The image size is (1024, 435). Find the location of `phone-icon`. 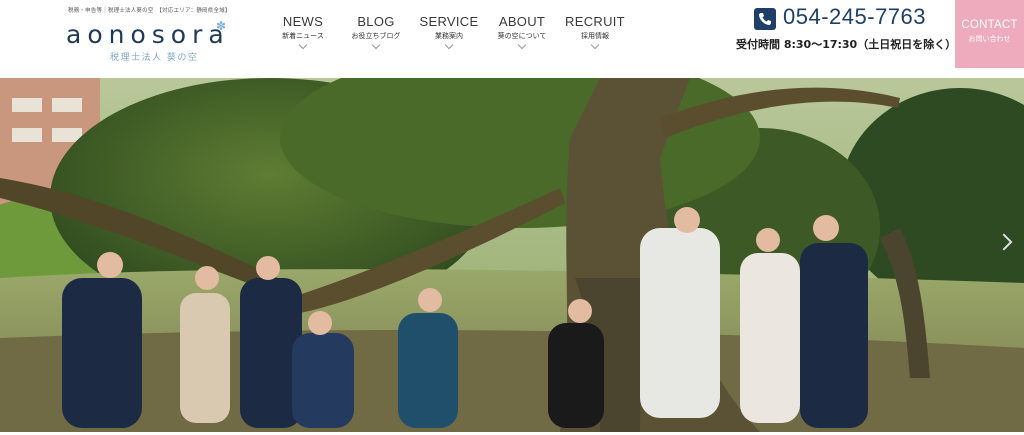

phone-icon is located at coordinates (765, 19).